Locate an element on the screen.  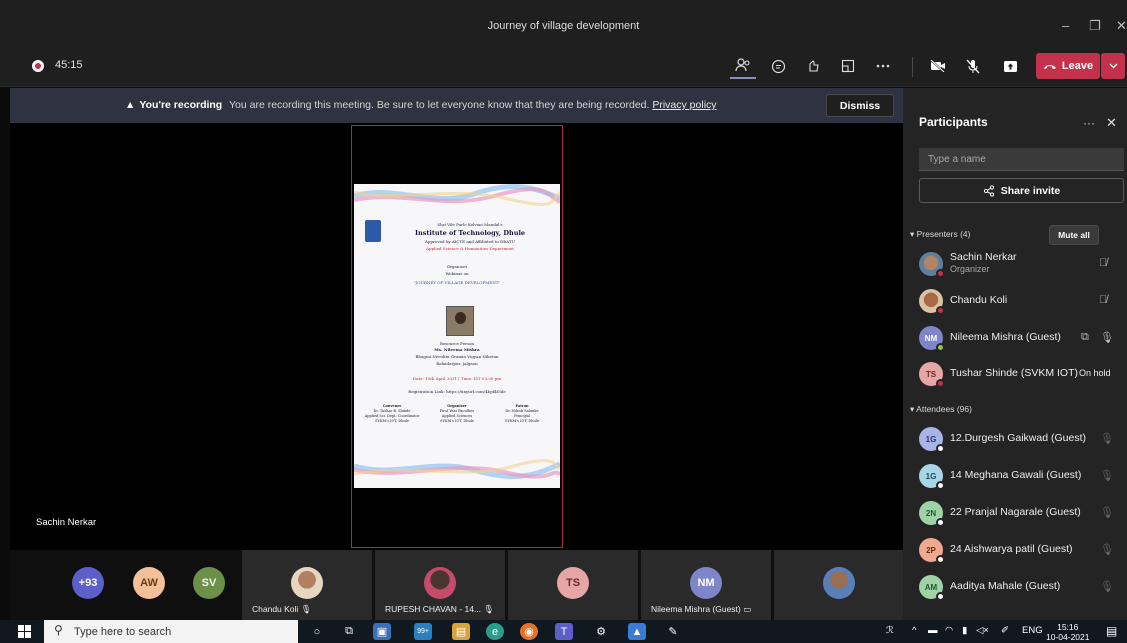
minimize-button: – is located at coordinates (1065, 25).